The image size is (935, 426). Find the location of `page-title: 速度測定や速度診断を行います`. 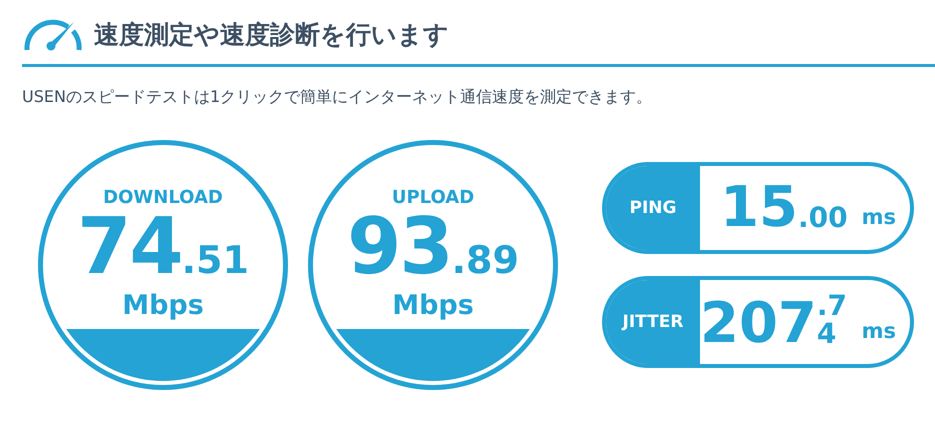

page-title: 速度測定や速度診断を行います is located at coordinates (271, 34).